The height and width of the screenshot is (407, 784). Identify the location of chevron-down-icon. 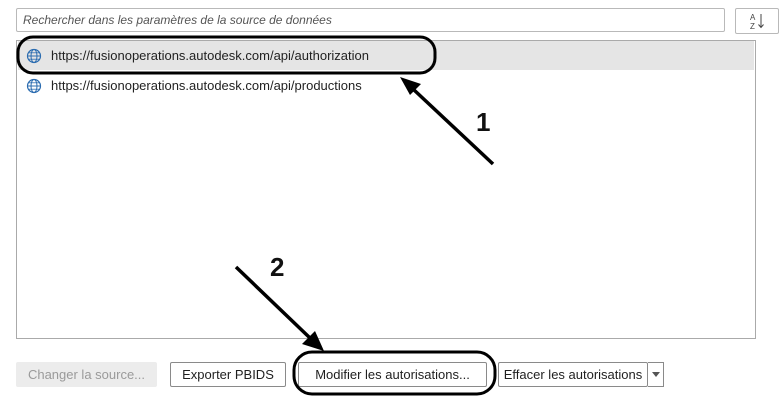
(655, 374).